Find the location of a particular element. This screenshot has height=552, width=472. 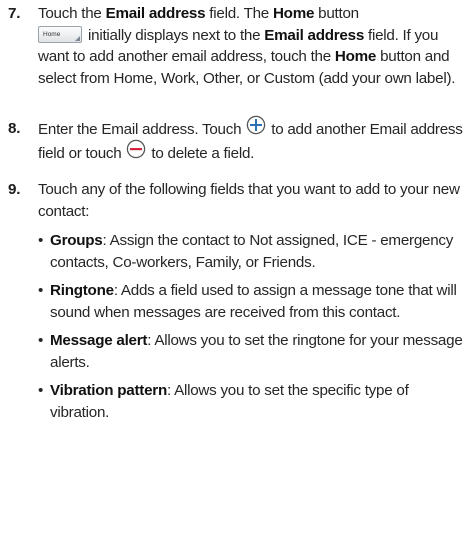

text: Touch the is located at coordinates (72, 13).